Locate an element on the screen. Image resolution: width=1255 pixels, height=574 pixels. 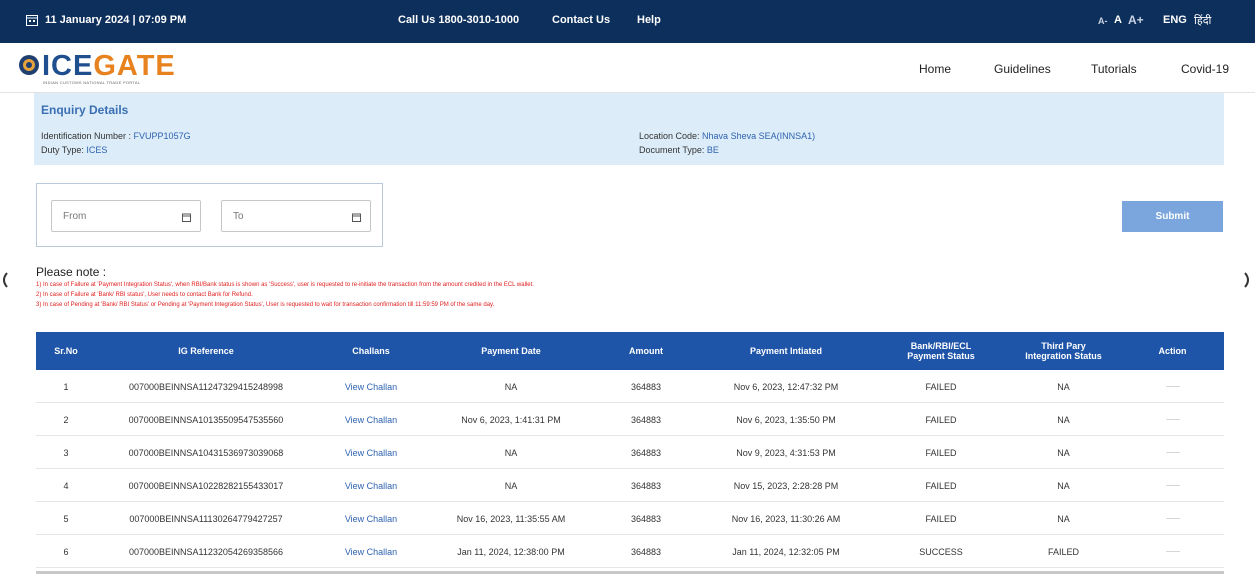
cell-payment-initiated: Nov 6, 2023, 12:47:32 PM is located at coordinates (786, 386).